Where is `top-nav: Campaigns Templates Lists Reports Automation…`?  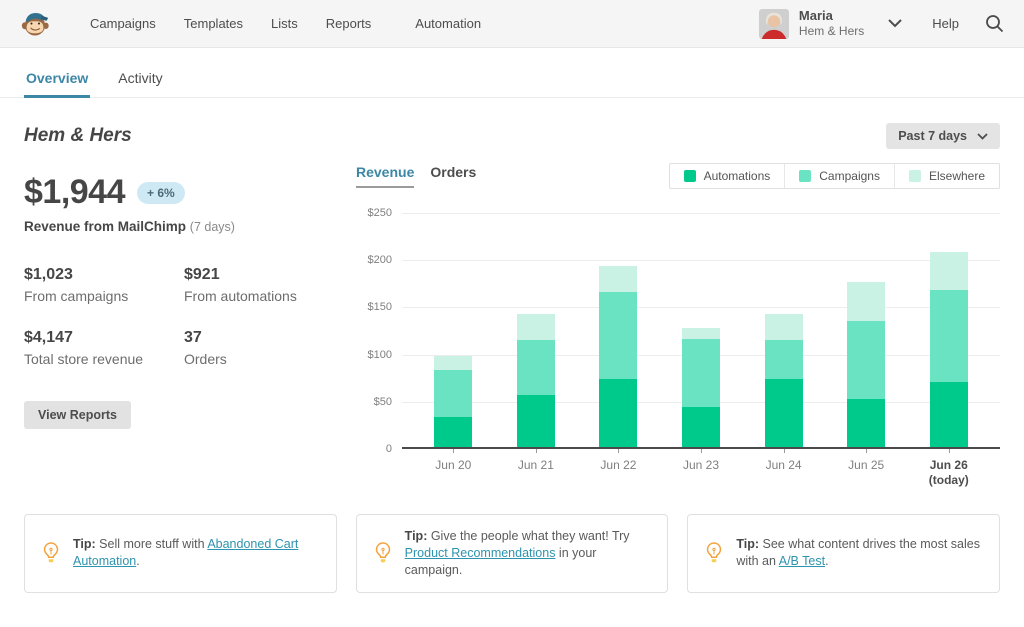 top-nav: Campaigns Templates Lists Reports Automation… is located at coordinates (512, 24).